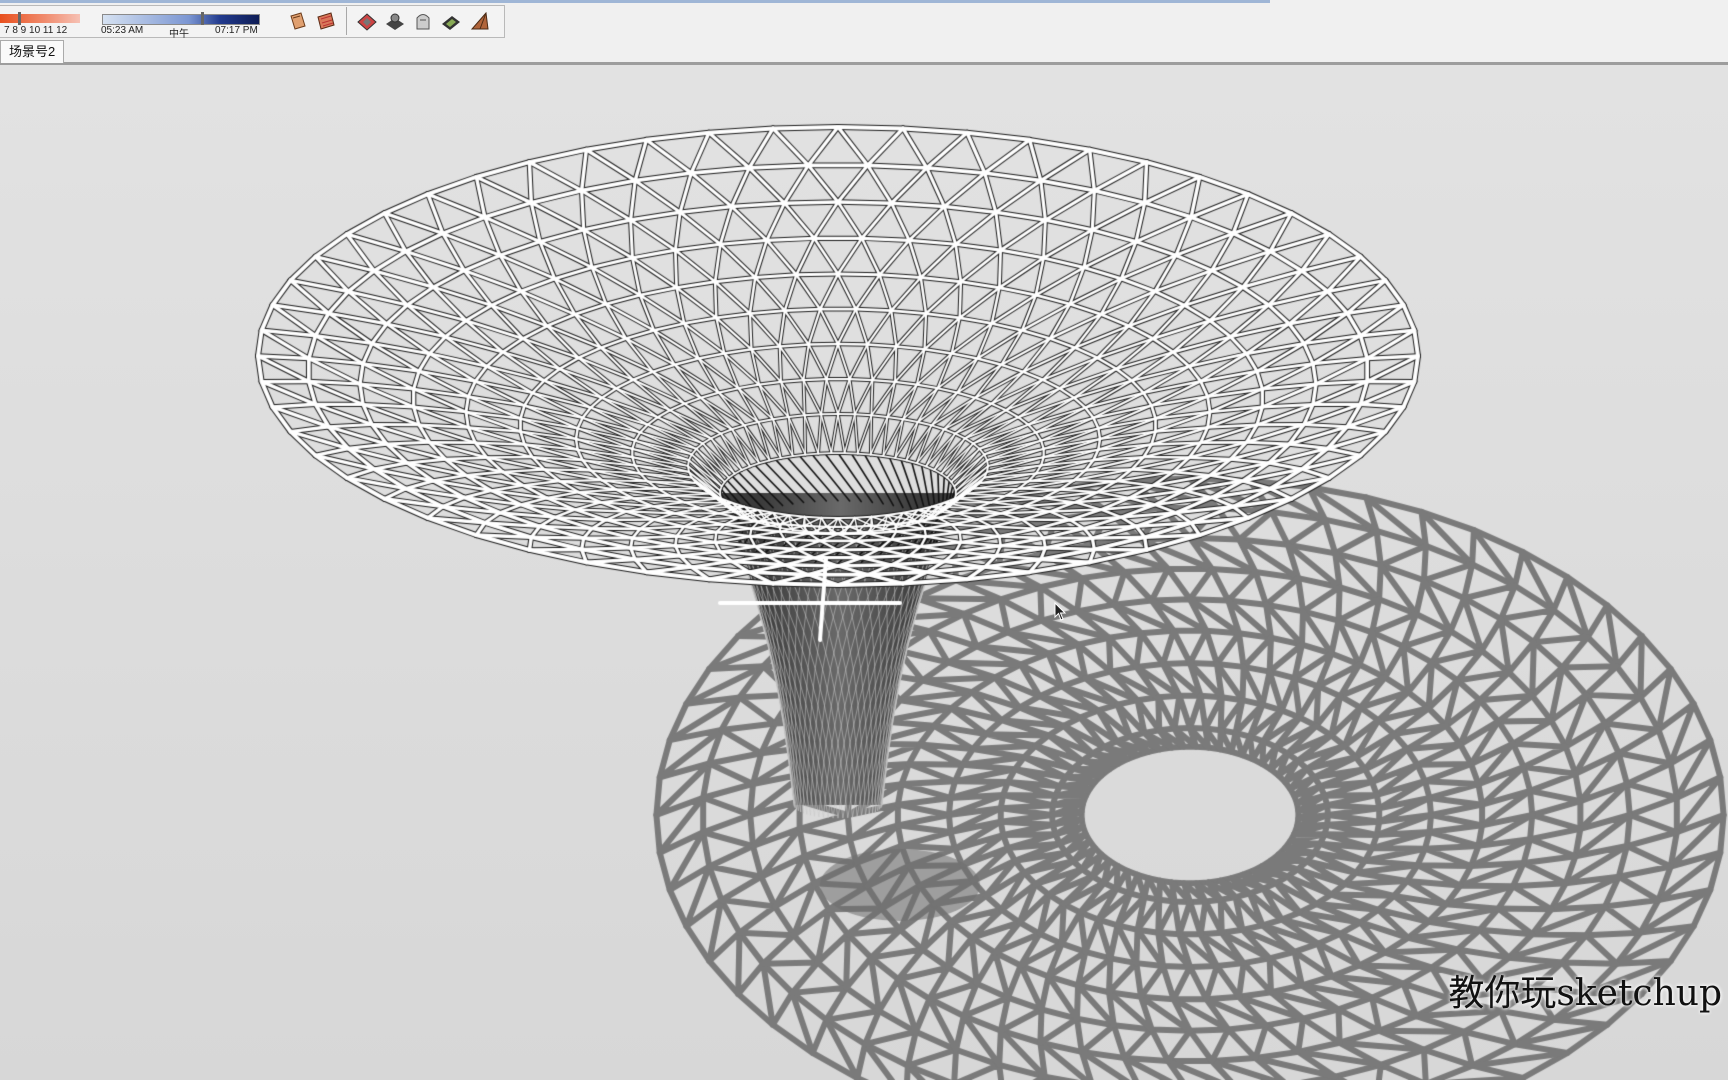 This screenshot has width=1728, height=1080. I want to click on section-plane-icon, so click(298, 21).